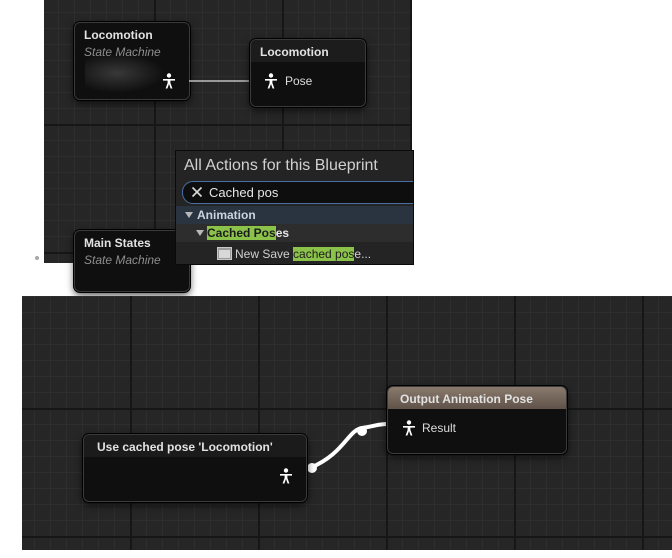 The image size is (672, 558). Describe the element at coordinates (264, 254) in the screenshot. I see `action-label-prefix: New Save` at that location.